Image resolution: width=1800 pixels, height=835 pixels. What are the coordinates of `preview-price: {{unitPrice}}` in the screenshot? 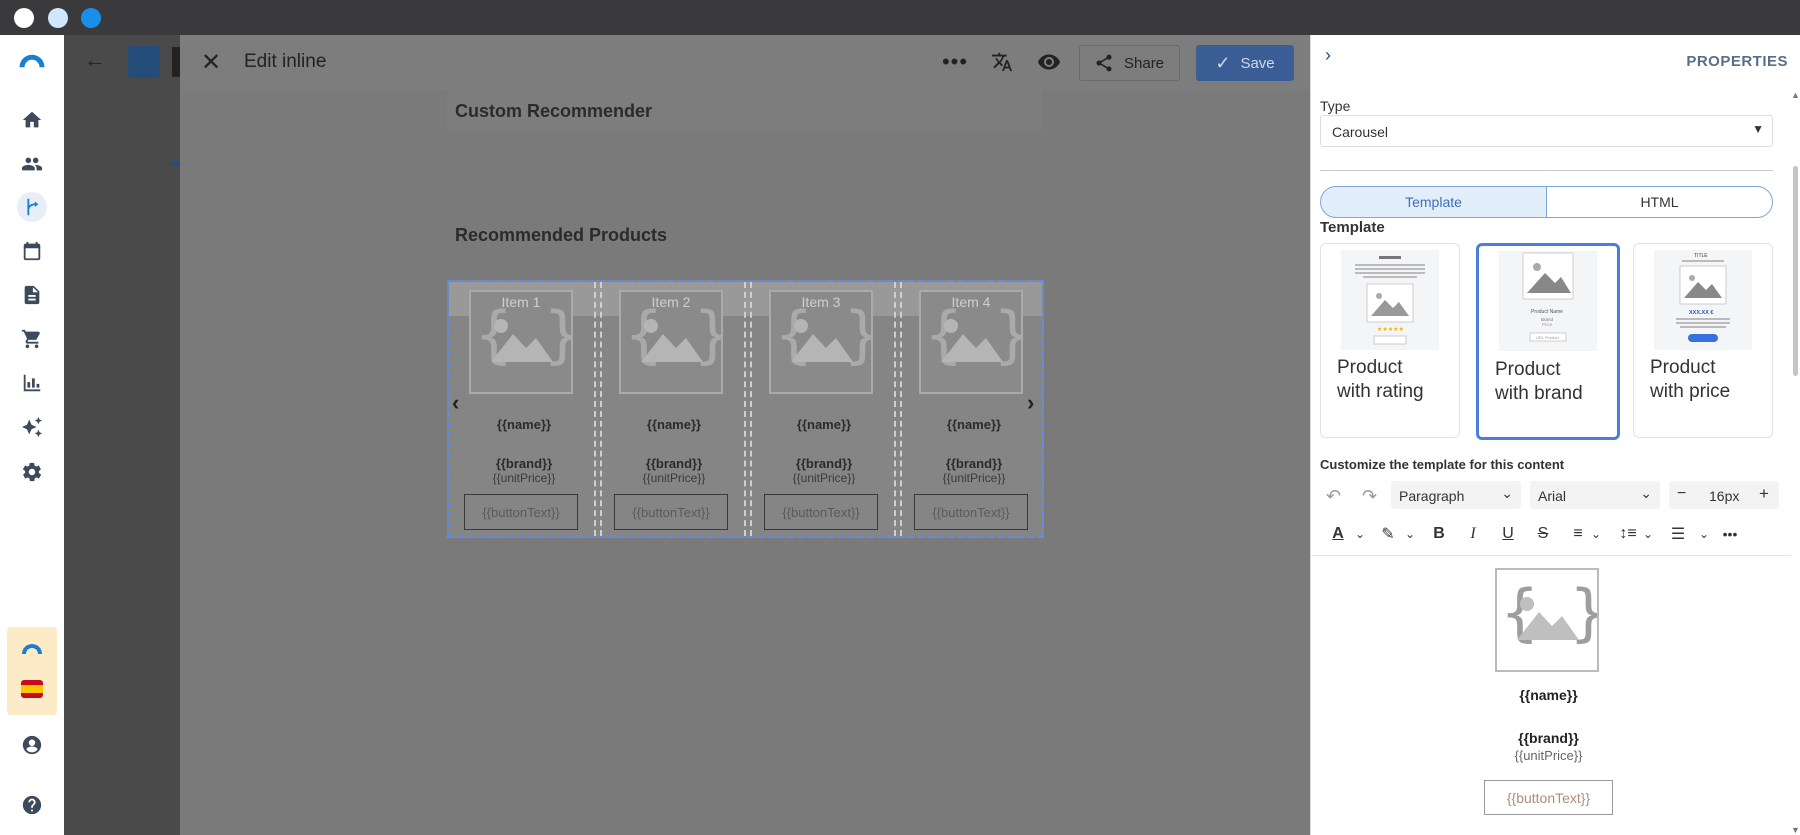 It's located at (1548, 755).